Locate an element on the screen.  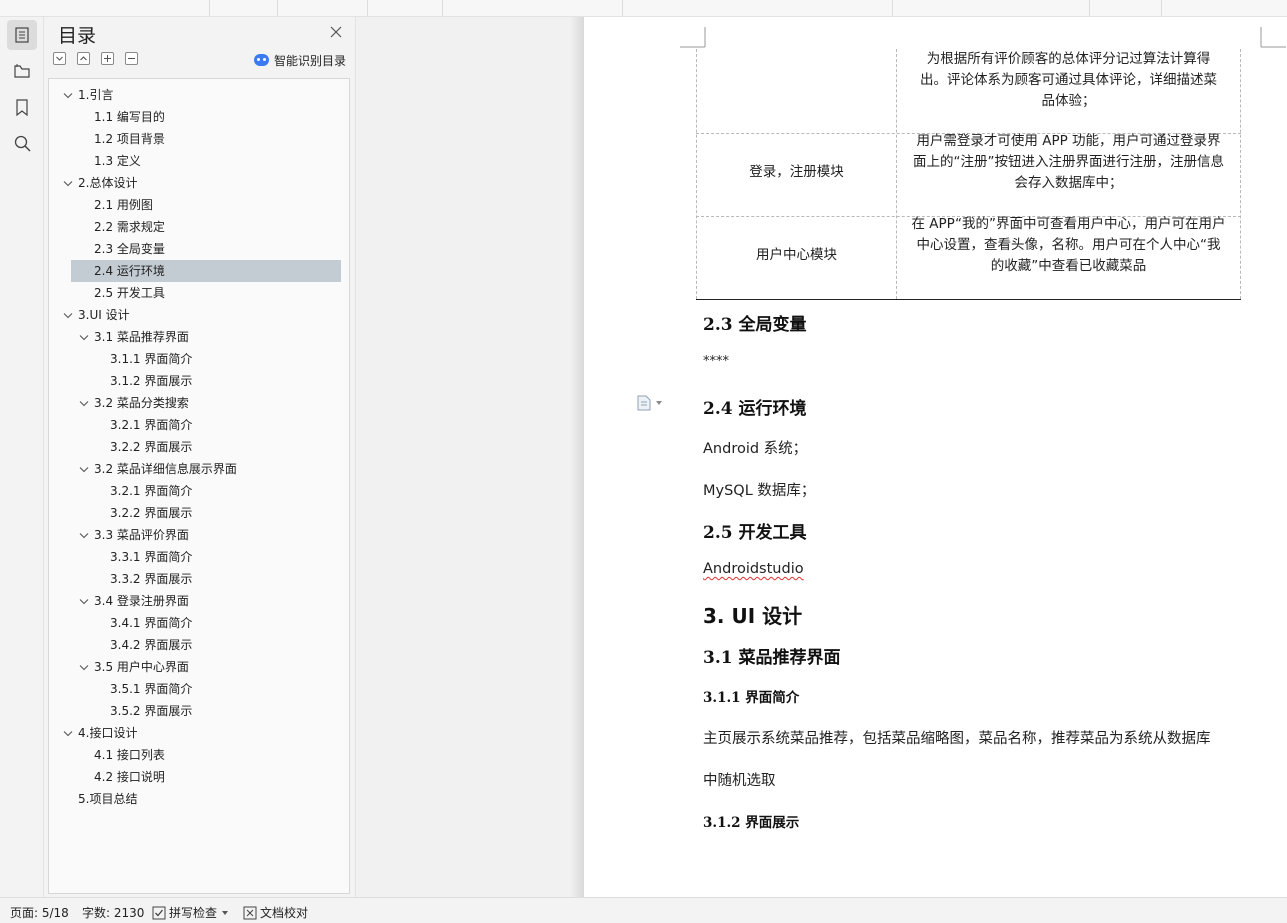
add-heading-button is located at coordinates (107, 58).